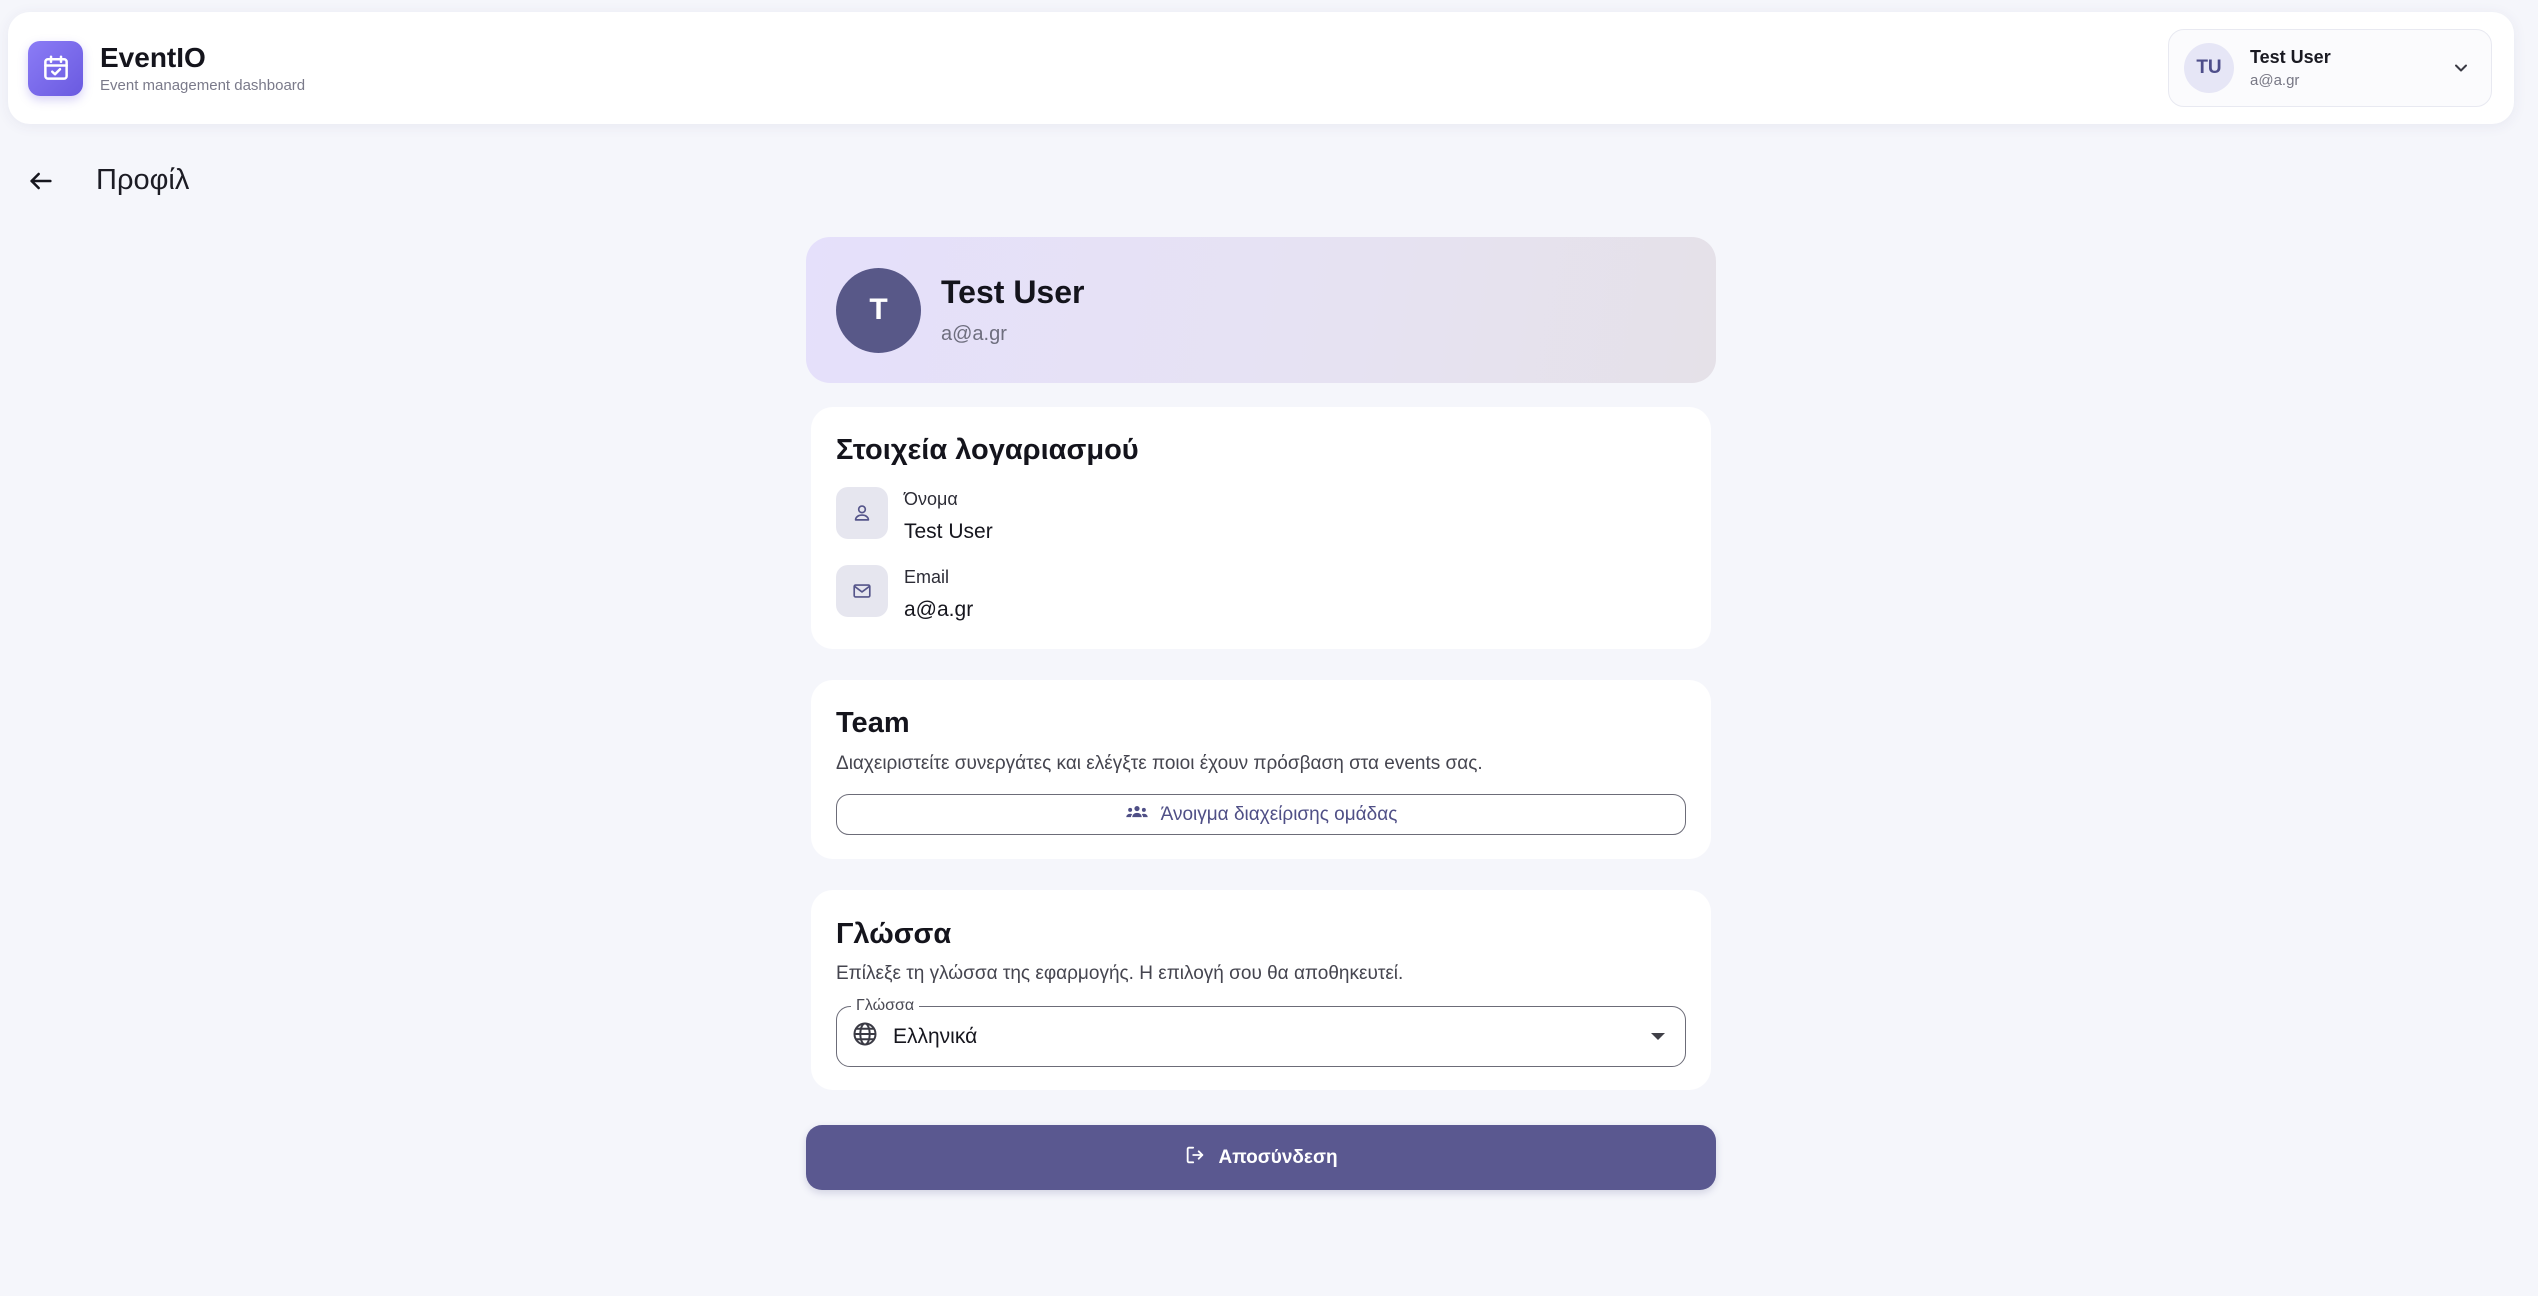 This screenshot has width=2538, height=1296. What do you see at coordinates (1279, 814) in the screenshot?
I see `open-team-management-label: Άνοιγμα διαχείρισης ομάδας` at bounding box center [1279, 814].